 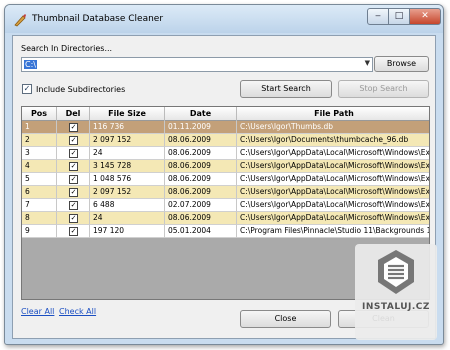 I want to click on cell-path: C:\Users\Igor\Documents\thumbcache_96.db, so click(x=333, y=140).